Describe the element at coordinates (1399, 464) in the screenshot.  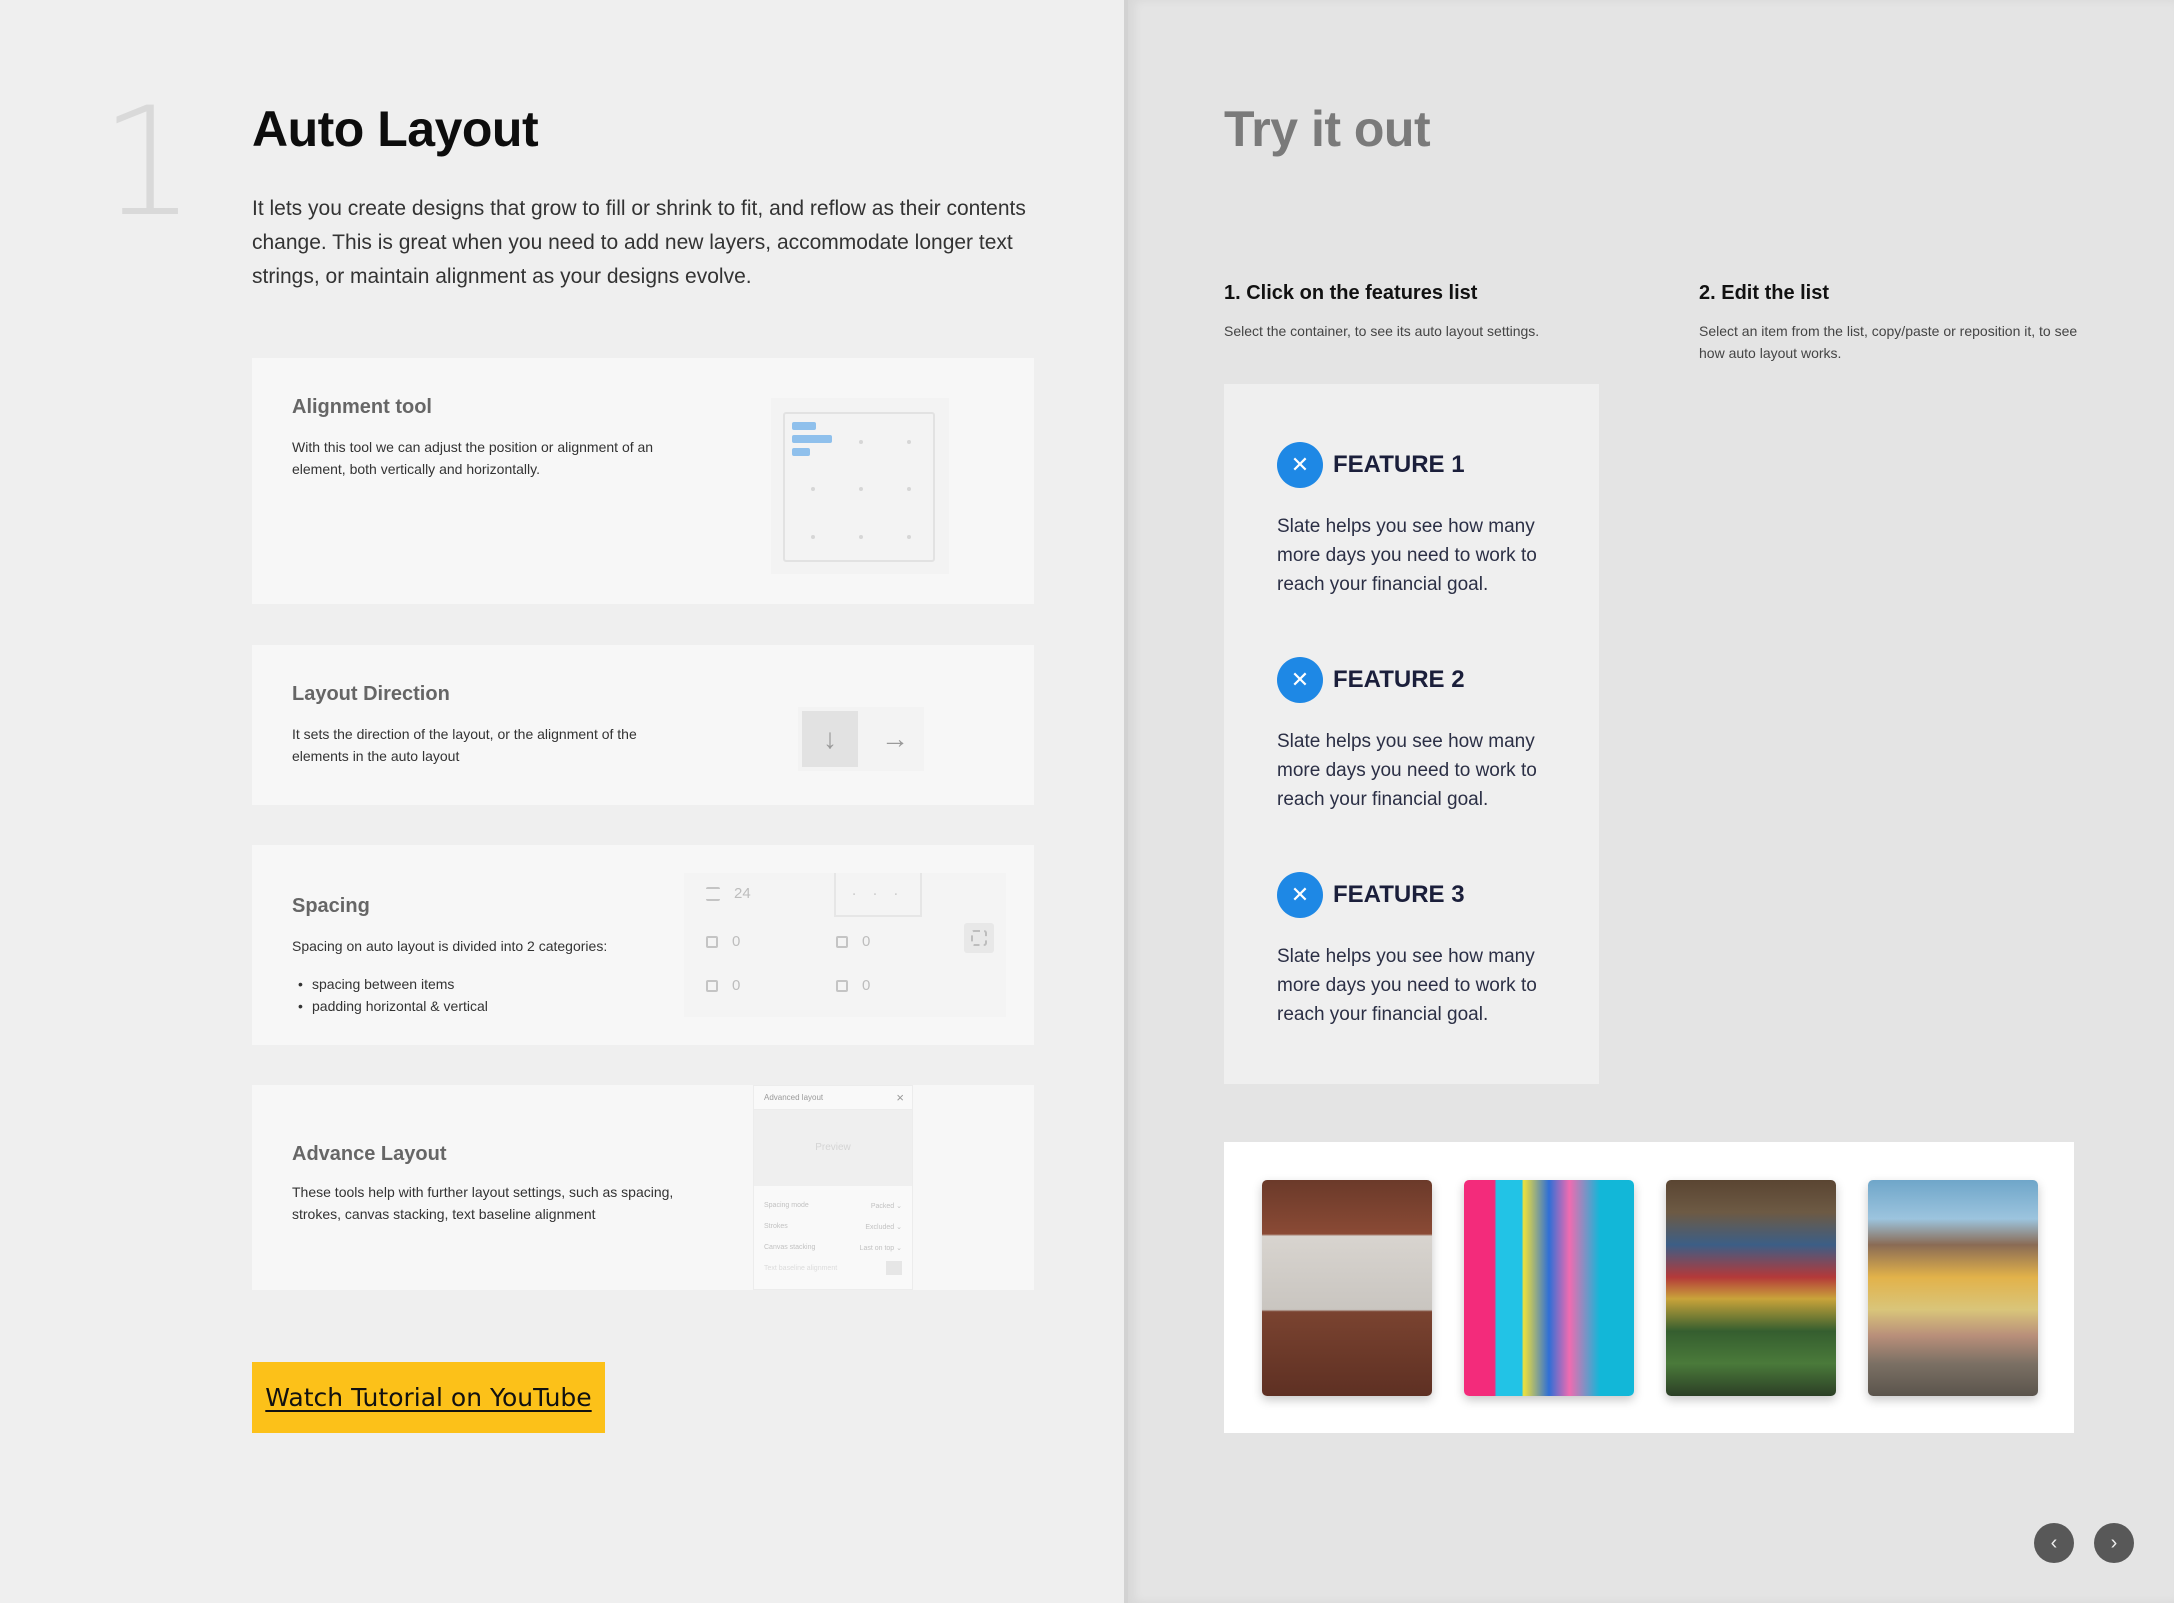
I see `feature-title: FEATURE 1` at that location.